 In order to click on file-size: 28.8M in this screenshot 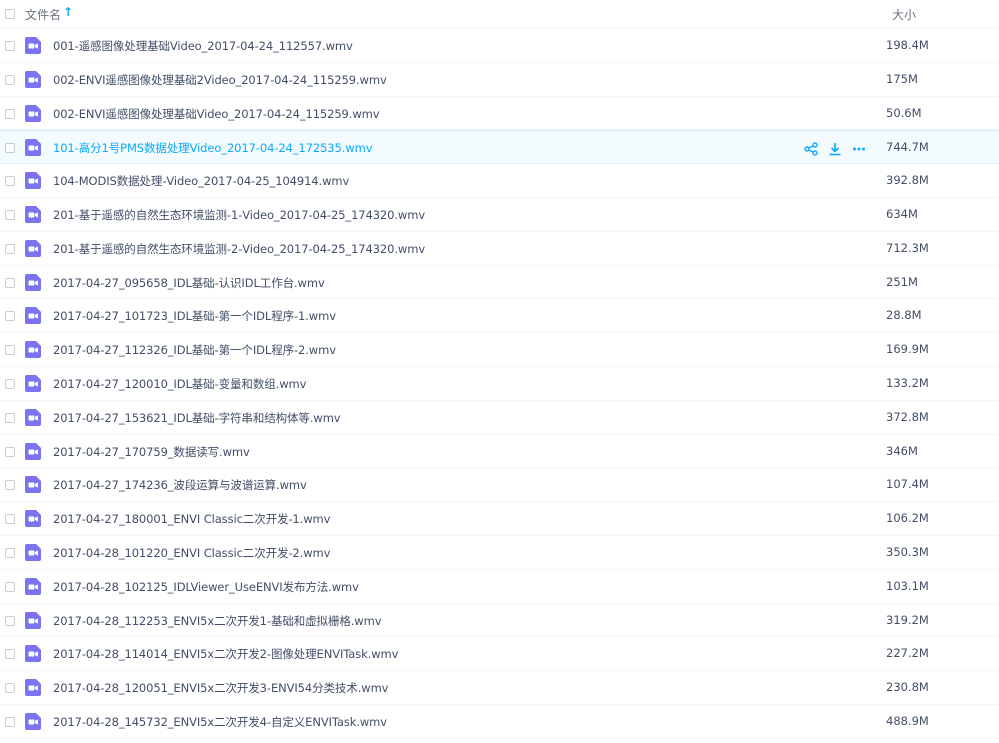, I will do `click(904, 315)`.